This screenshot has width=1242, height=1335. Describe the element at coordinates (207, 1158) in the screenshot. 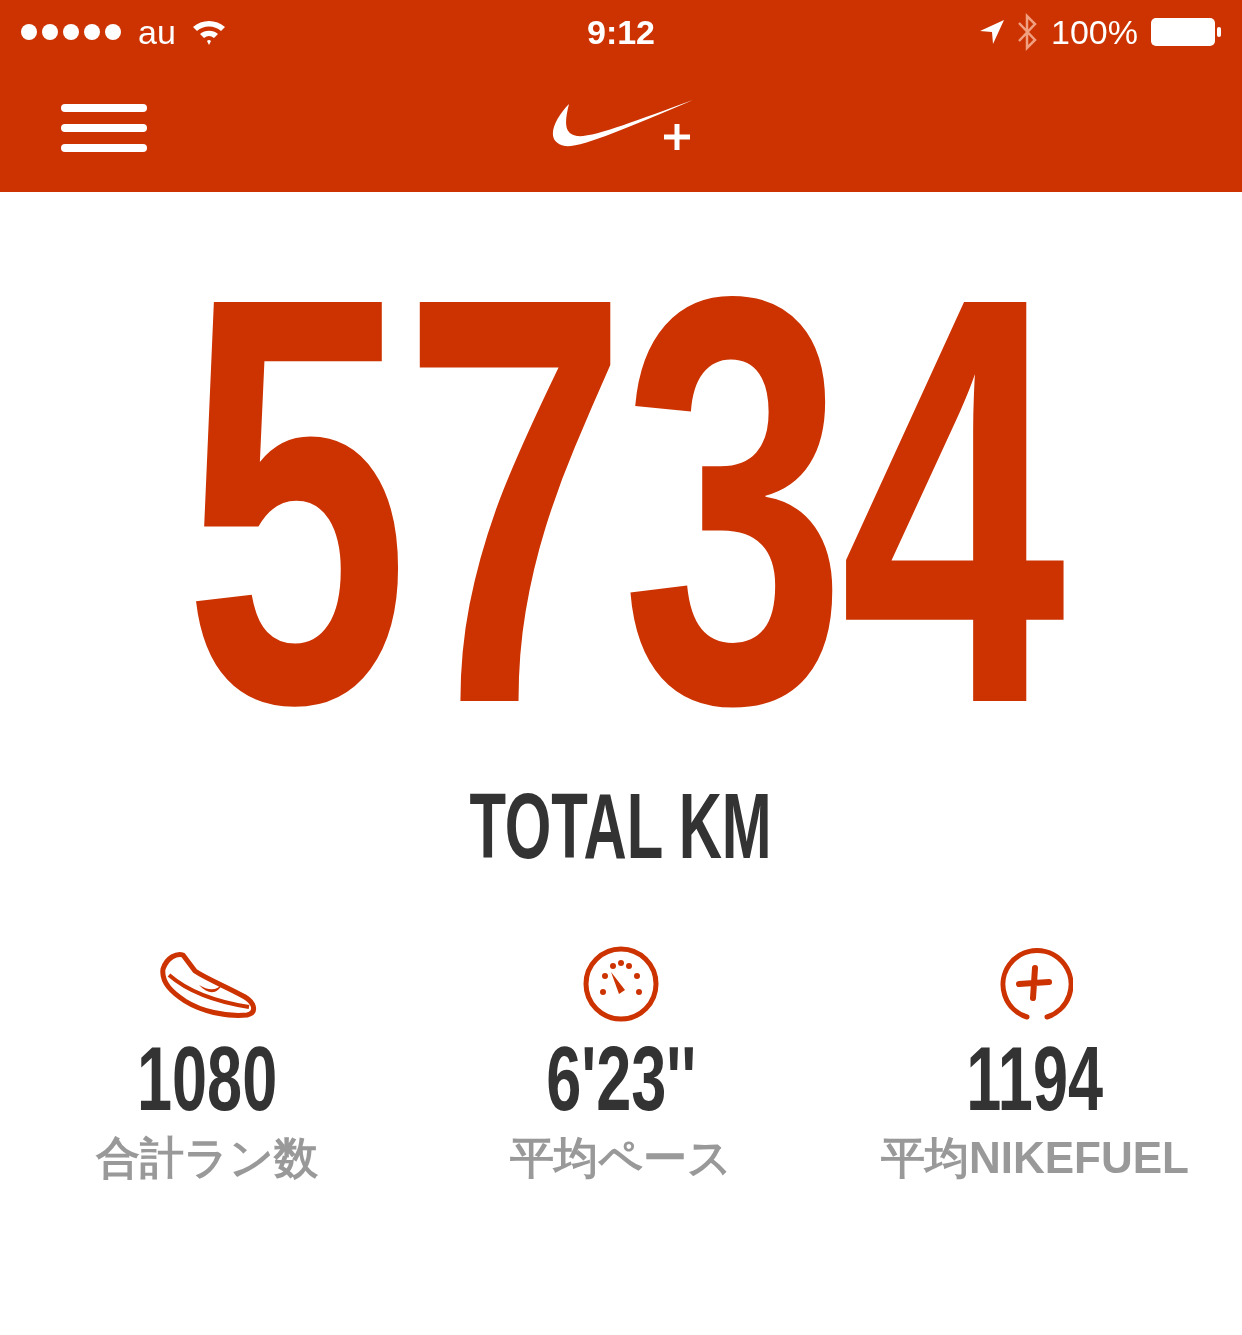

I see `stat-label: 合計ラン数` at that location.